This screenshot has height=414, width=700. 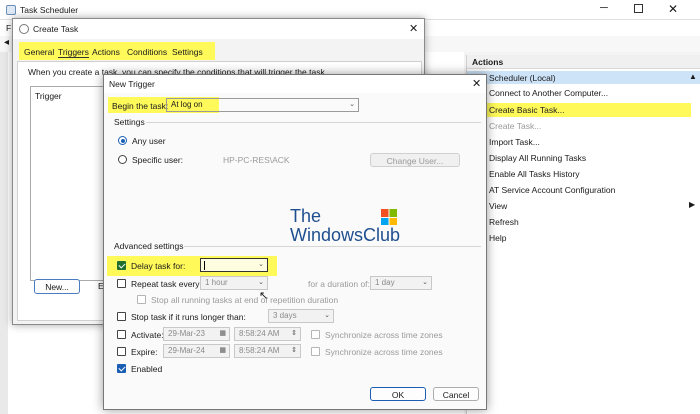 What do you see at coordinates (218, 29) in the screenshot?
I see `create-task-titlebar: Create Task ✕` at bounding box center [218, 29].